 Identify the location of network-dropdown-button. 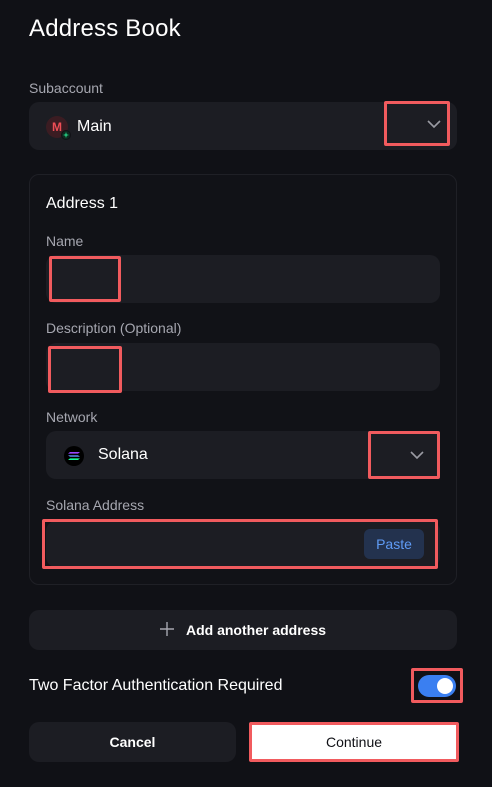
(404, 455).